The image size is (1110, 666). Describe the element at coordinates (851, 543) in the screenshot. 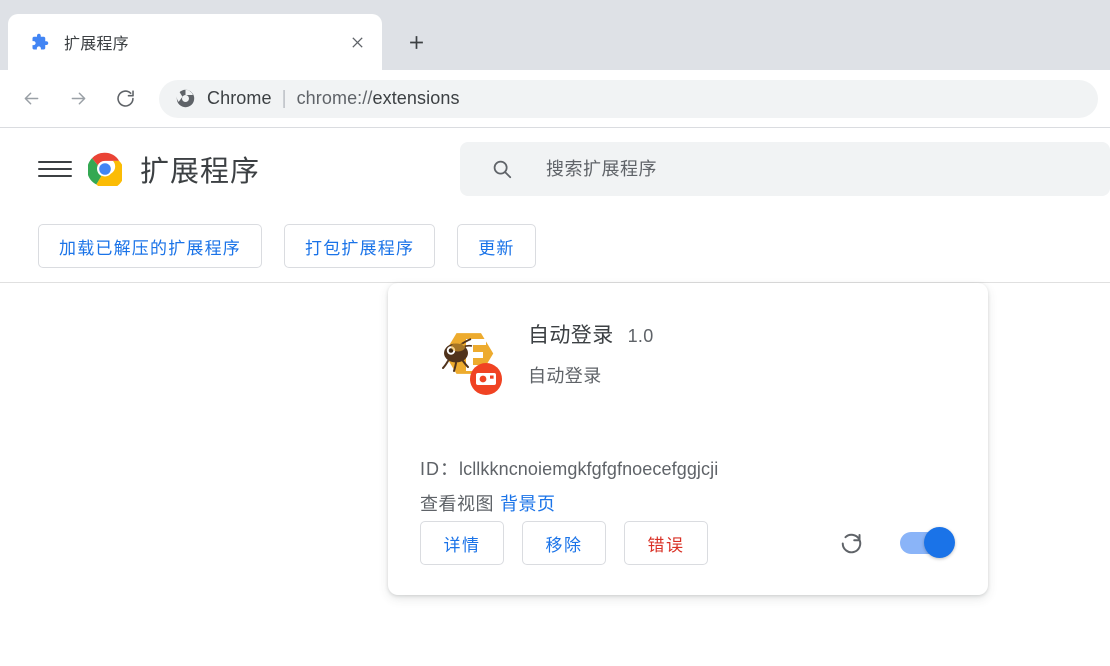

I see `reload-extension-icon` at that location.